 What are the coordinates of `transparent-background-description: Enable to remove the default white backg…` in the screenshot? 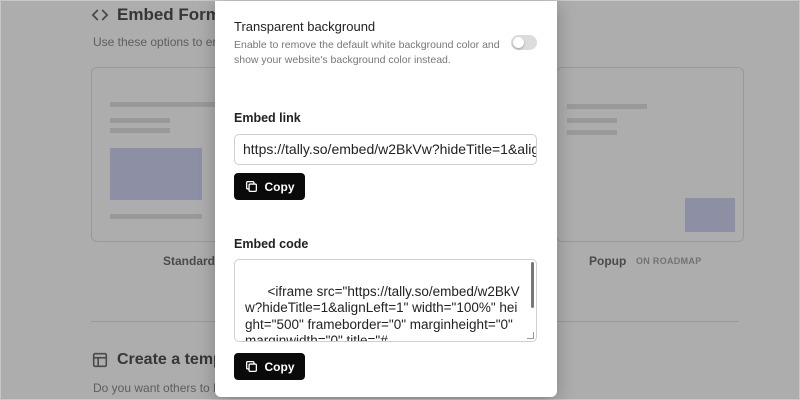 It's located at (367, 52).